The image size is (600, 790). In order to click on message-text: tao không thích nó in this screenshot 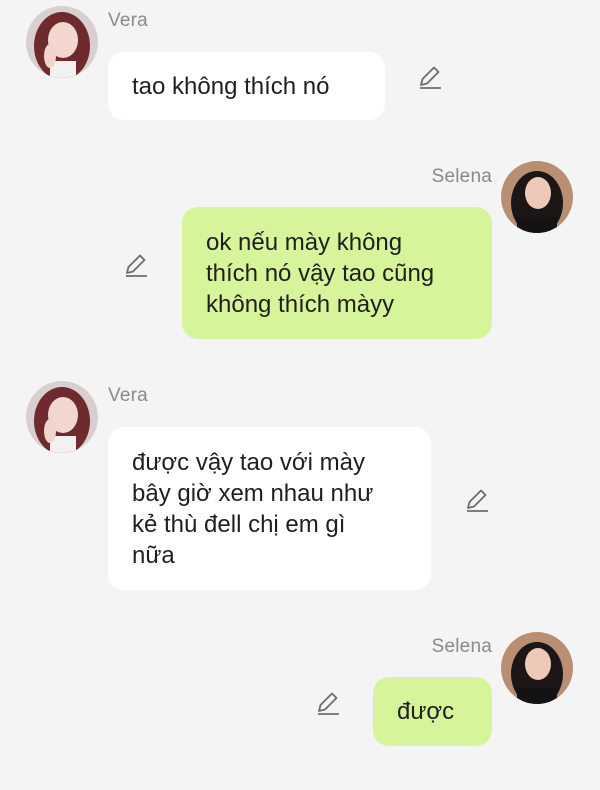, I will do `click(231, 86)`.